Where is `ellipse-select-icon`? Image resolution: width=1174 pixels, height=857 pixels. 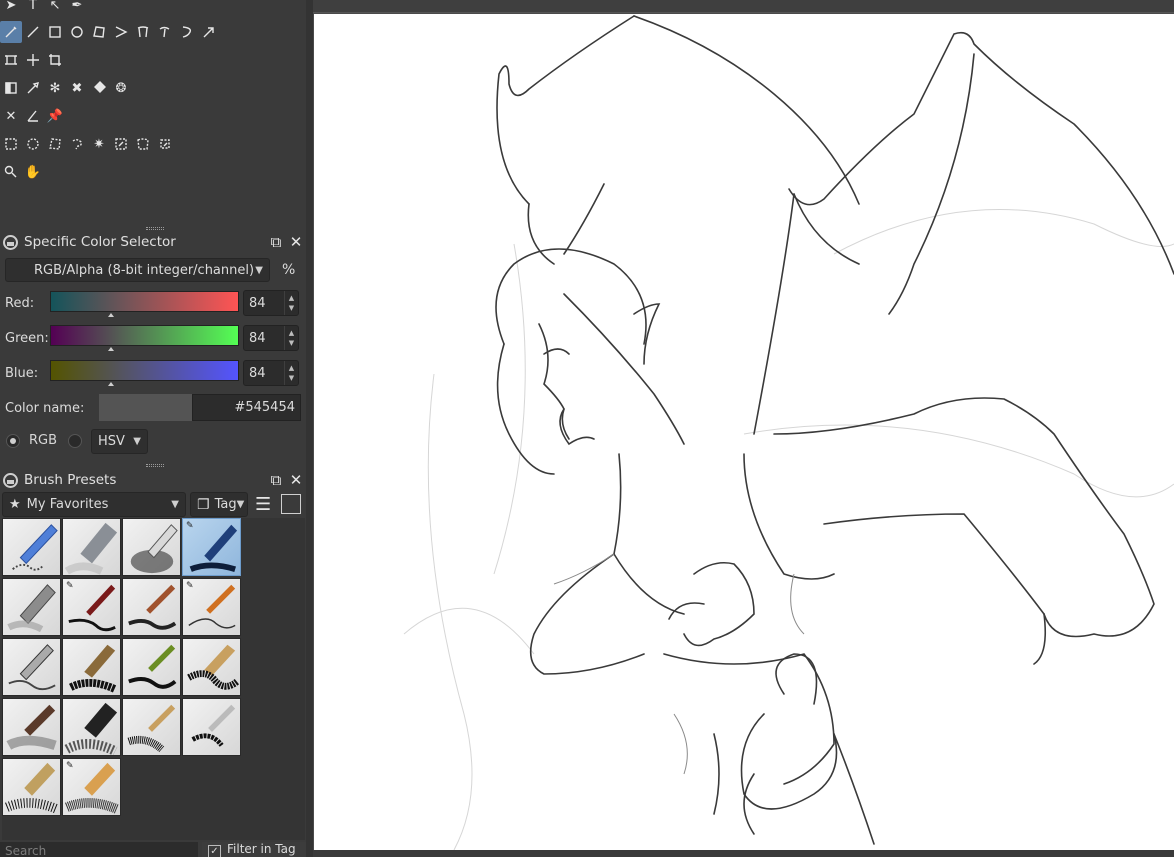
ellipse-select-icon is located at coordinates (33, 144).